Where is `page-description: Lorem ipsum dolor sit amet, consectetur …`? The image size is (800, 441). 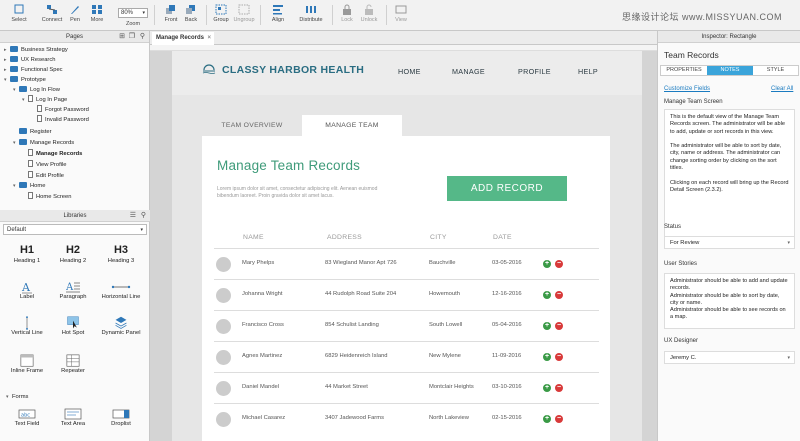
page-description: Lorem ipsum dolor sit amet, consectetur … is located at coordinates (297, 192).